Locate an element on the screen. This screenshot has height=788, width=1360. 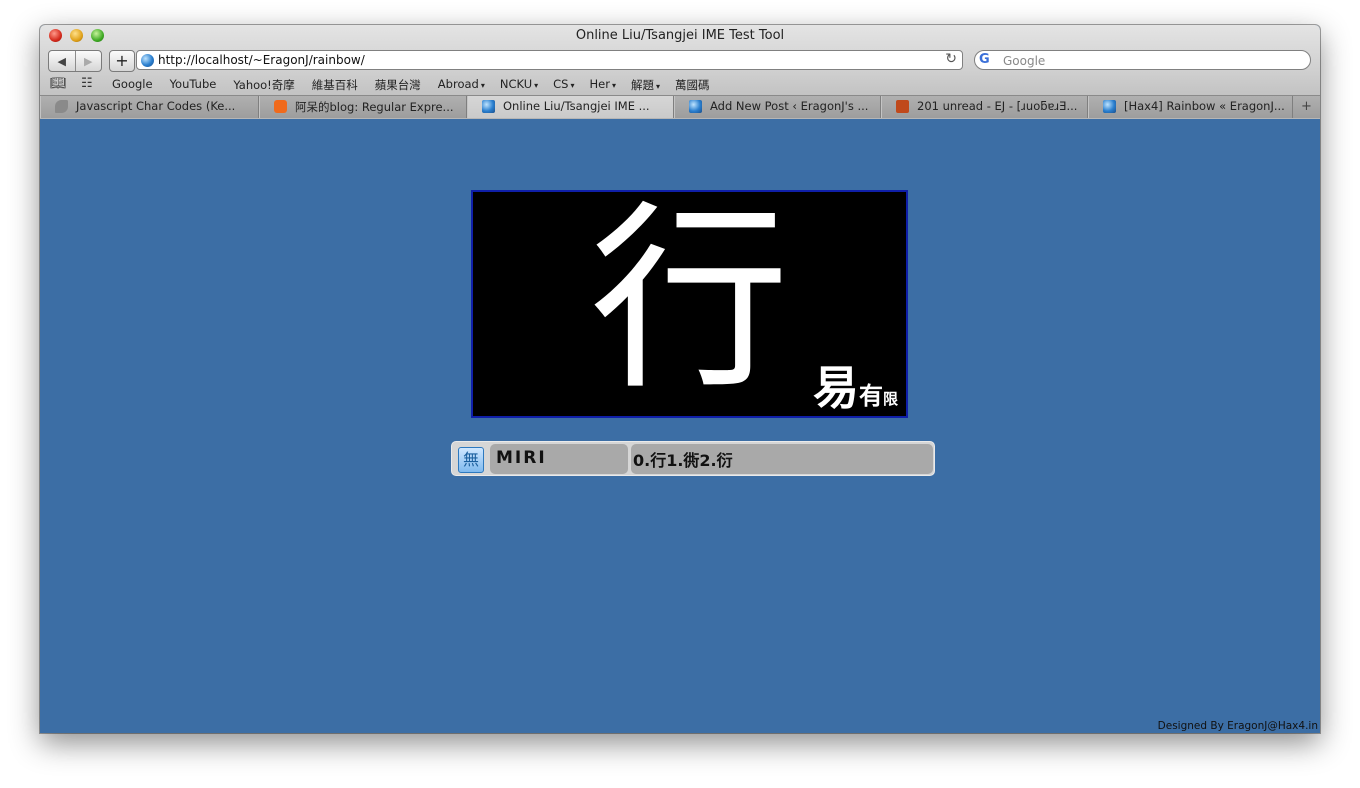
bookmark-label: Abroad is located at coordinates (458, 84).